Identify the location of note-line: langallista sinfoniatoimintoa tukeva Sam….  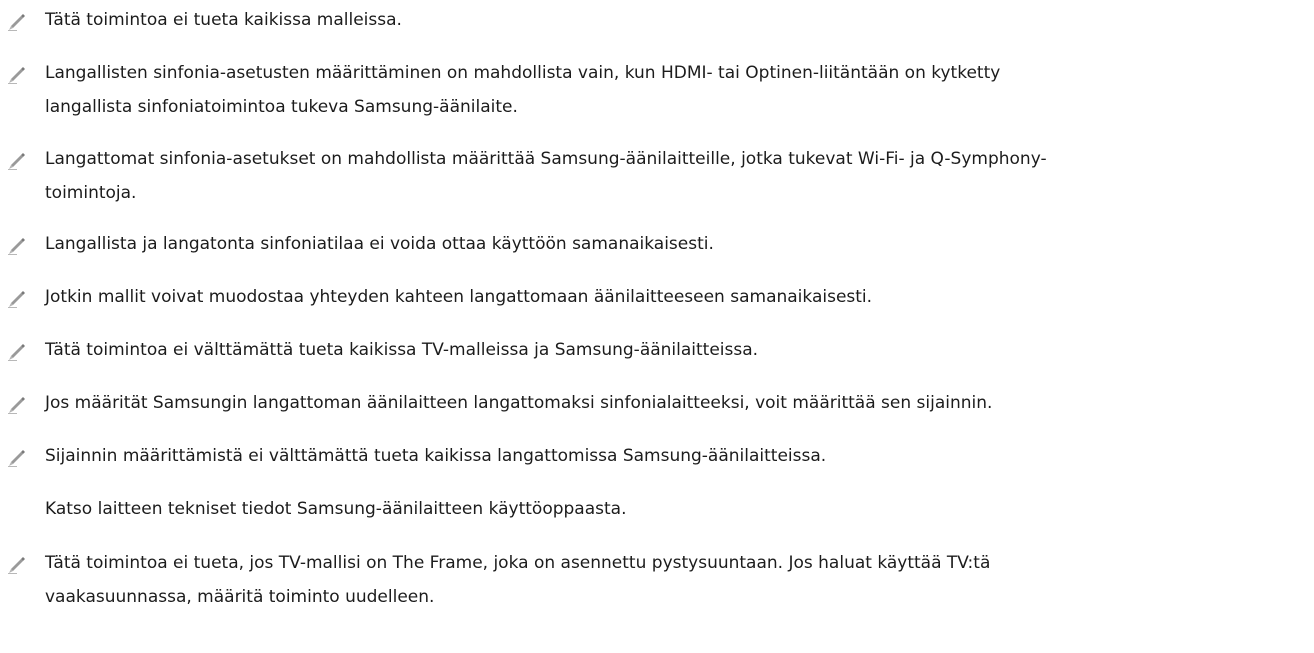
(281, 107).